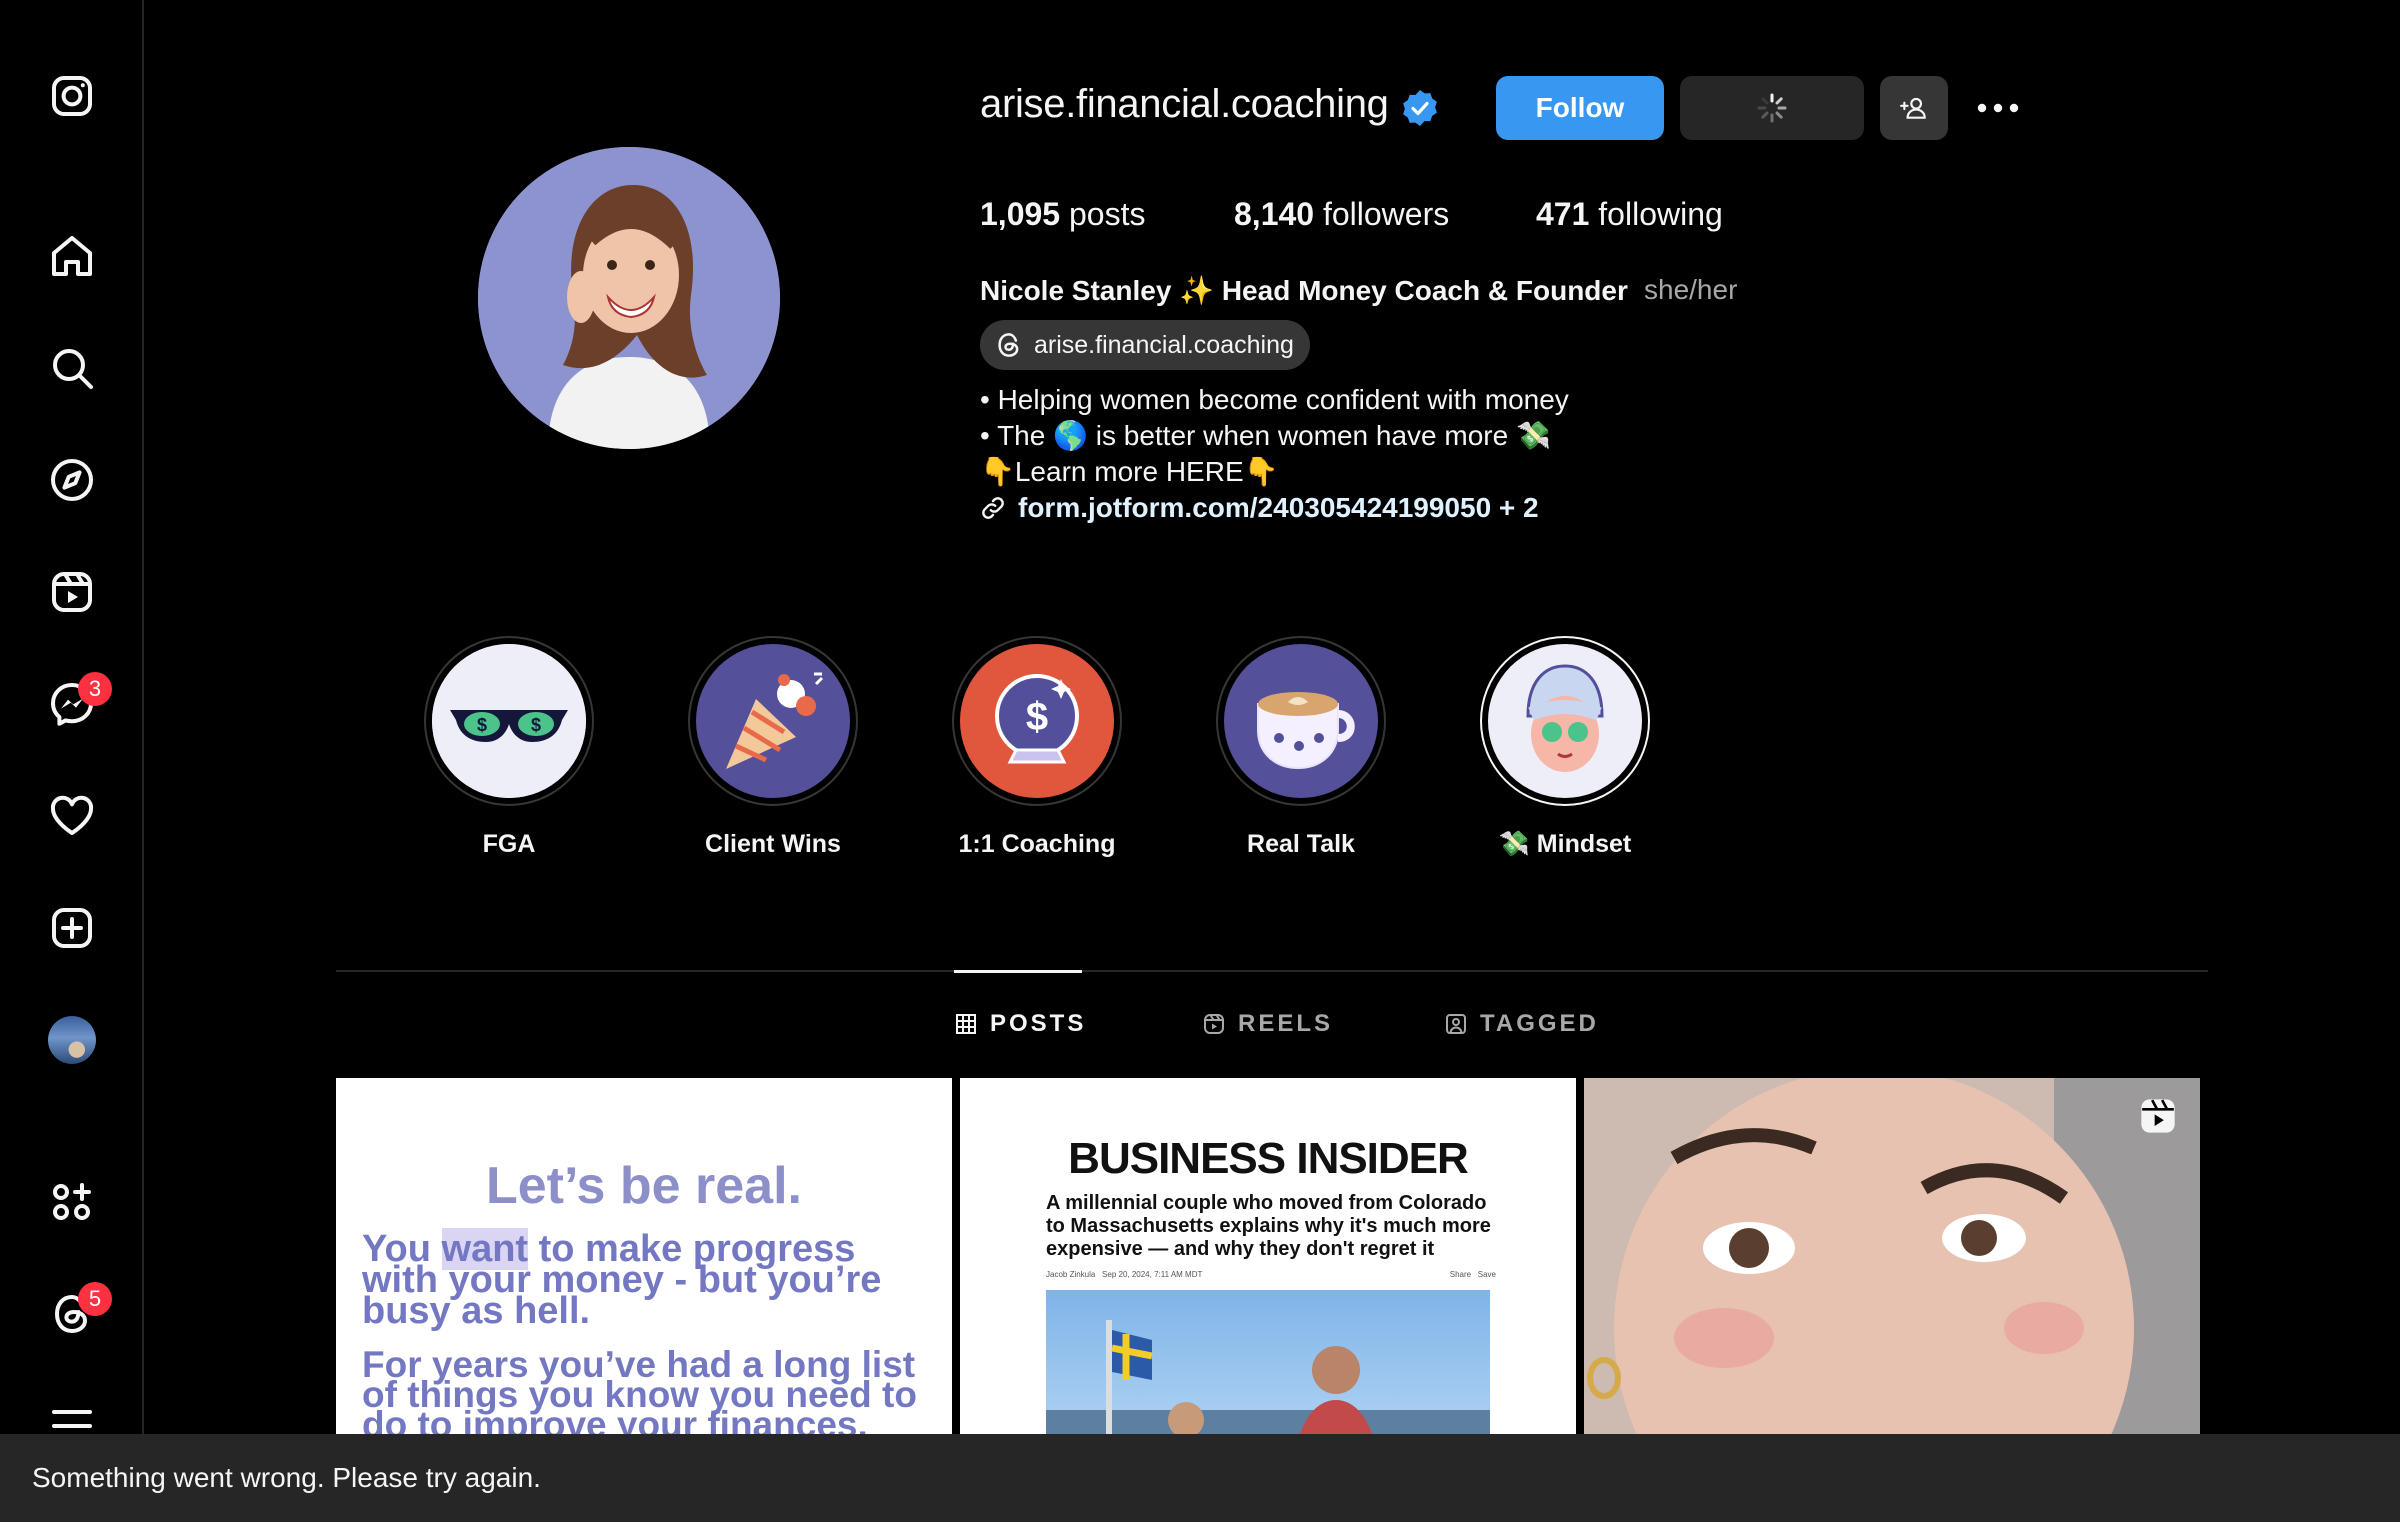  What do you see at coordinates (1037, 844) in the screenshot?
I see `highlight-label: 1:1 Coaching` at bounding box center [1037, 844].